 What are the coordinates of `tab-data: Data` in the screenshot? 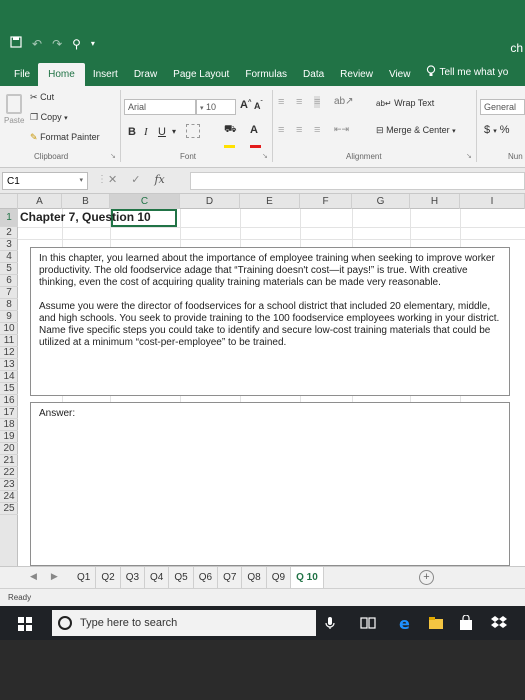 It's located at (313, 77).